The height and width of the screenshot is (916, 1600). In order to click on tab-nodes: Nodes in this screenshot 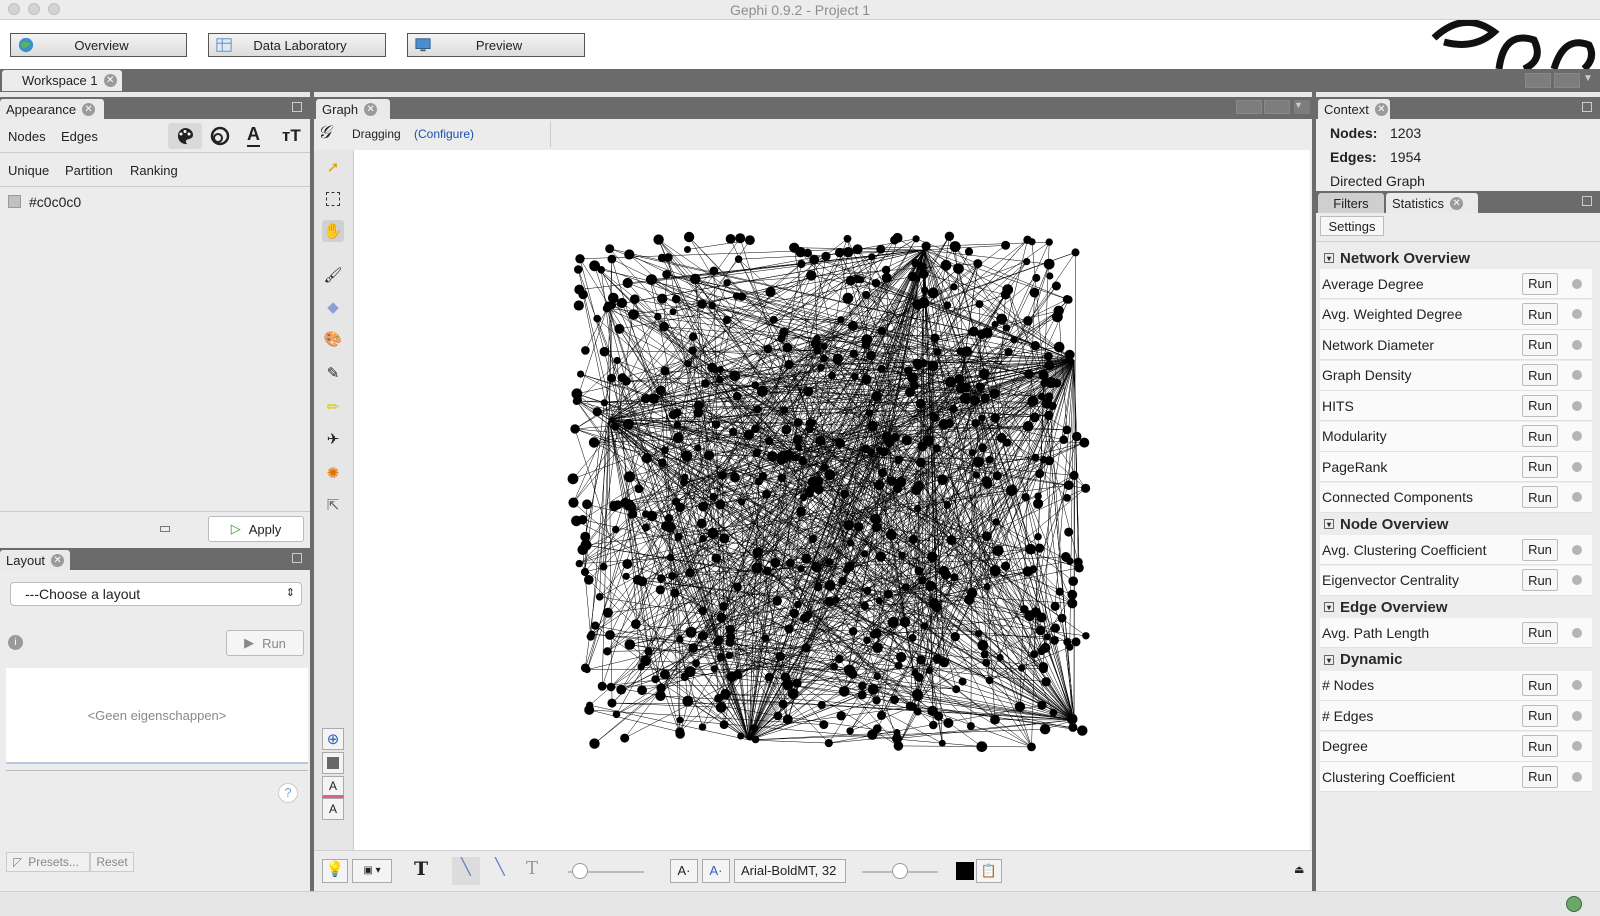, I will do `click(27, 136)`.